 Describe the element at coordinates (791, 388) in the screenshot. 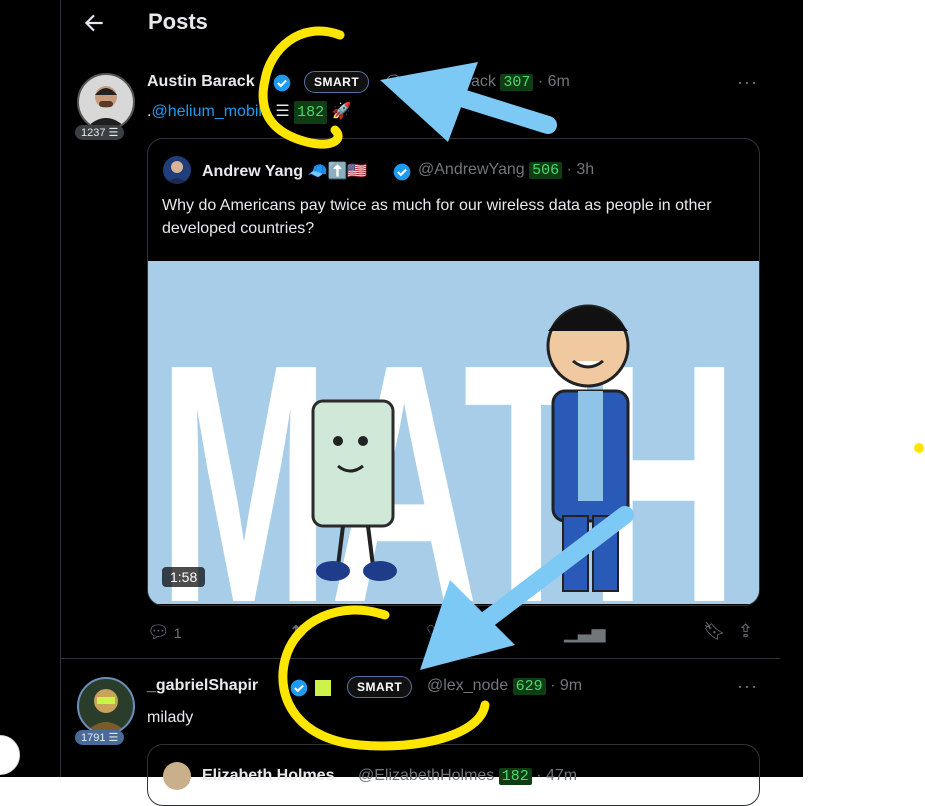

I see `right-gutter` at that location.